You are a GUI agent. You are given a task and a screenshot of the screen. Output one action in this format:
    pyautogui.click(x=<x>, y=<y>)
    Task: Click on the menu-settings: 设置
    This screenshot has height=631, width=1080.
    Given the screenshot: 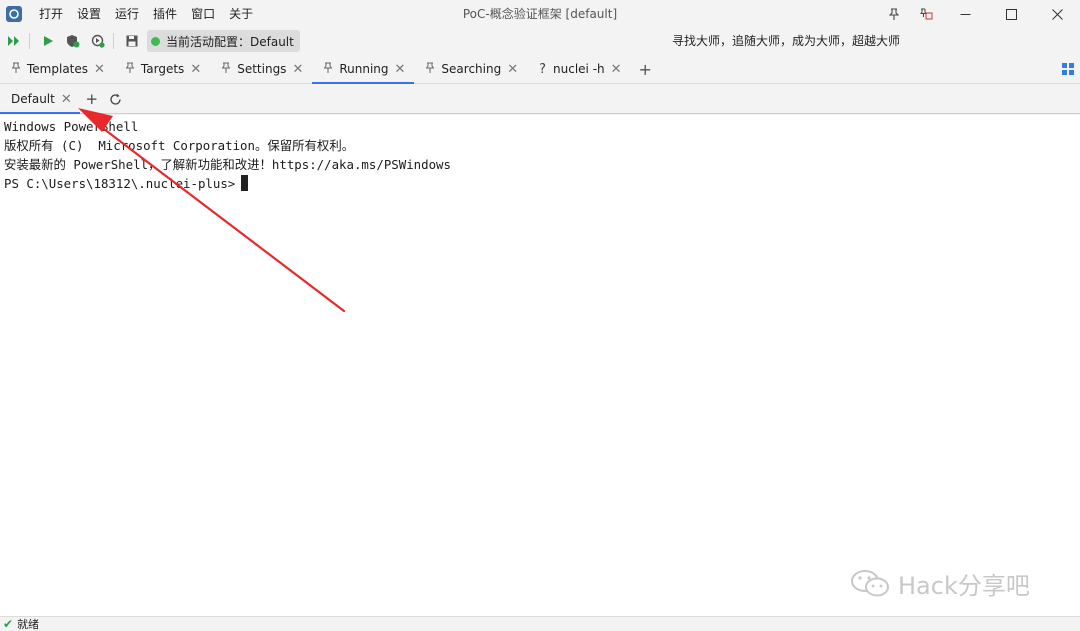 What is the action you would take?
    pyautogui.click(x=89, y=14)
    